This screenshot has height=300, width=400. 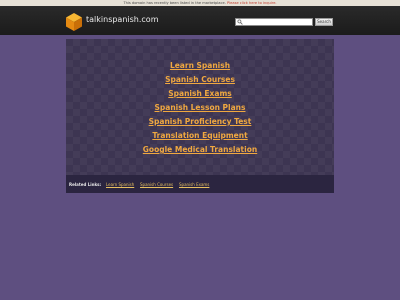 What do you see at coordinates (200, 20) in the screenshot?
I see `site-header: talkinspanish.com Search` at bounding box center [200, 20].